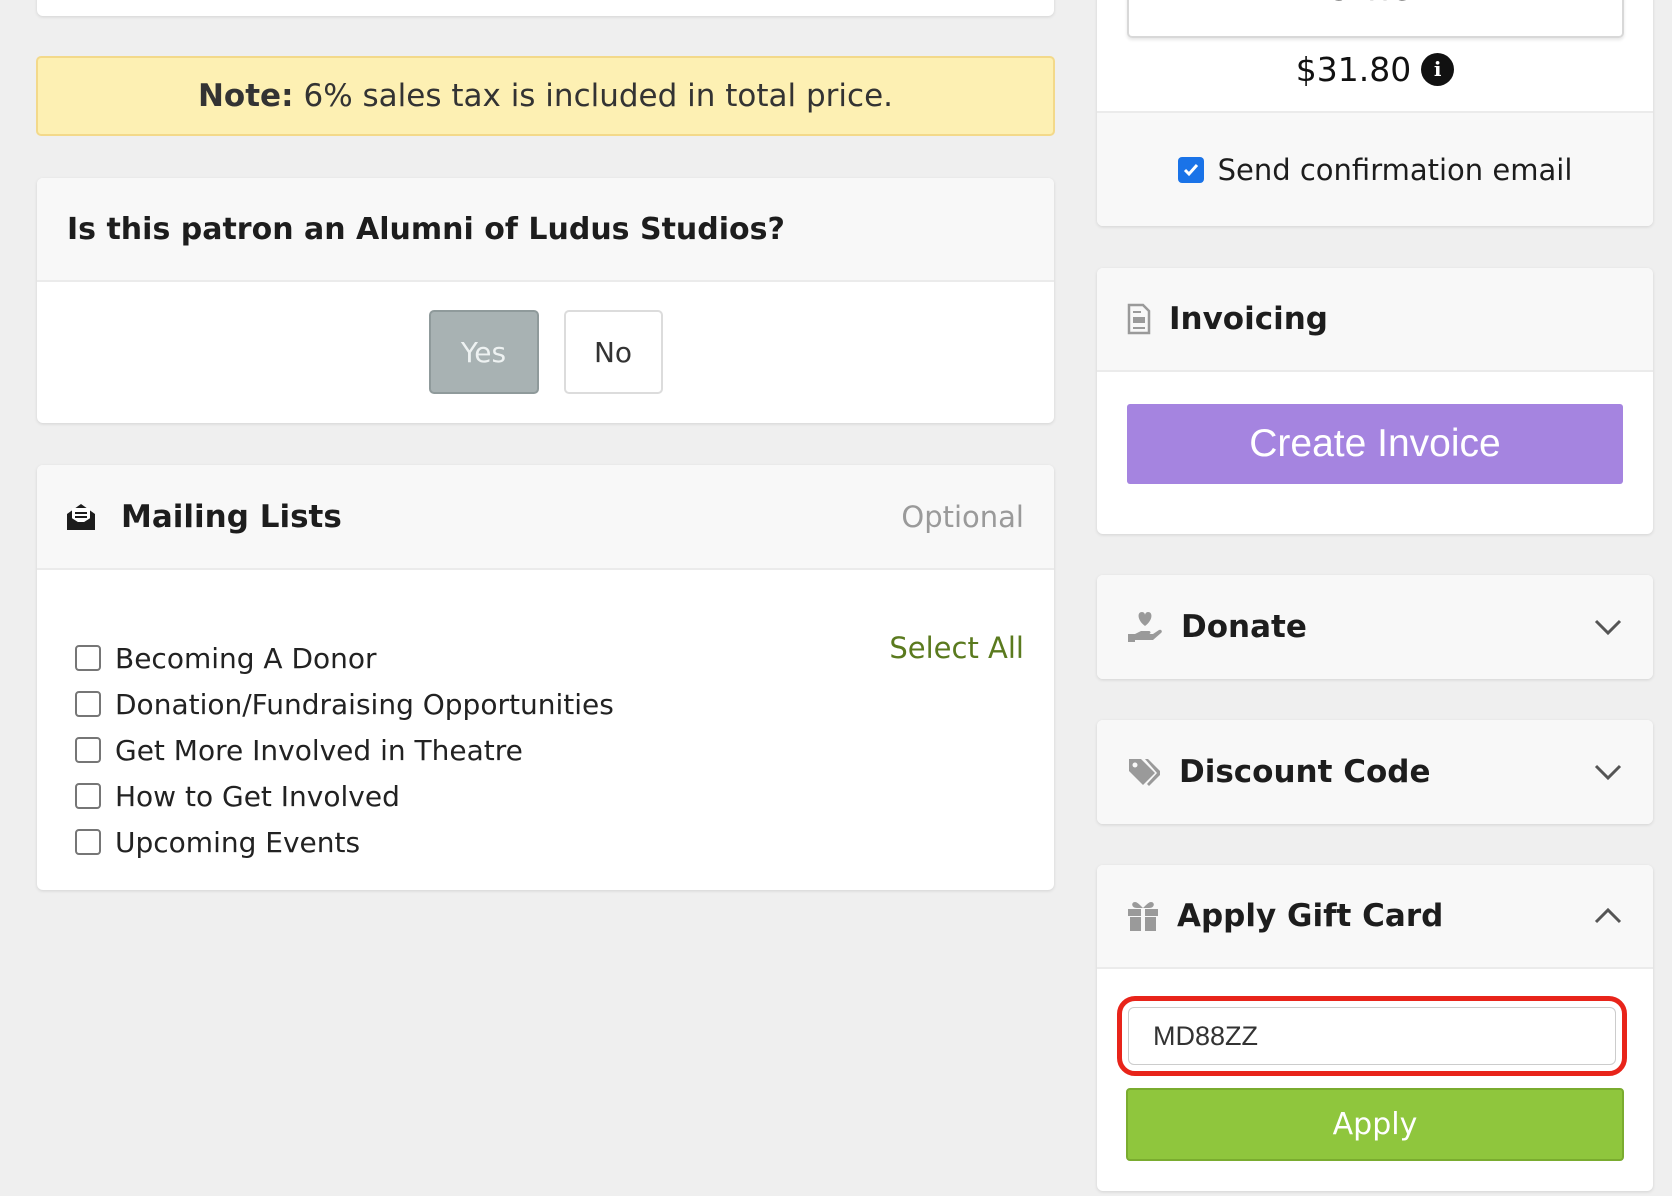 The image size is (1672, 1196). Describe the element at coordinates (1190, 169) in the screenshot. I see `confirmation-checkbox` at that location.